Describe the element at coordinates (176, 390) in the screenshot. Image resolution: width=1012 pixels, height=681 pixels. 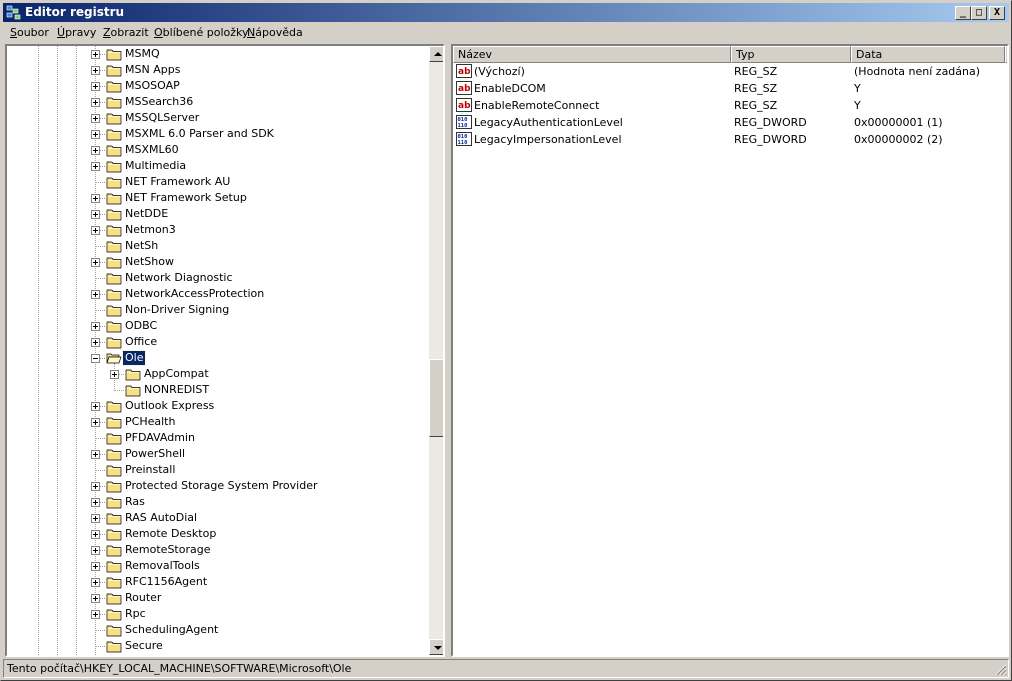
I see `tree-node-label: NONREDIST` at that location.